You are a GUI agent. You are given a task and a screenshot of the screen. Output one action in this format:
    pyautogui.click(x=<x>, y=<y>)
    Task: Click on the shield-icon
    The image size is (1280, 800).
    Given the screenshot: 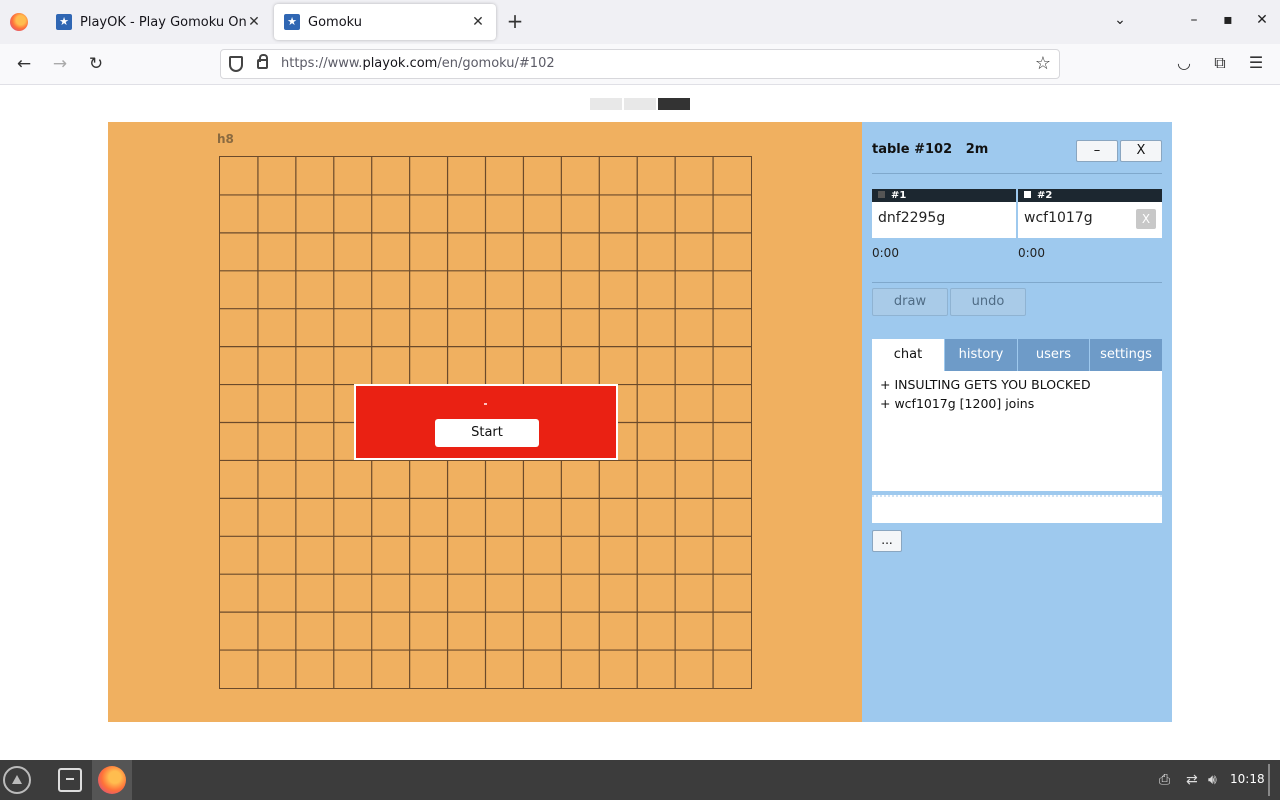 What is the action you would take?
    pyautogui.click(x=236, y=64)
    